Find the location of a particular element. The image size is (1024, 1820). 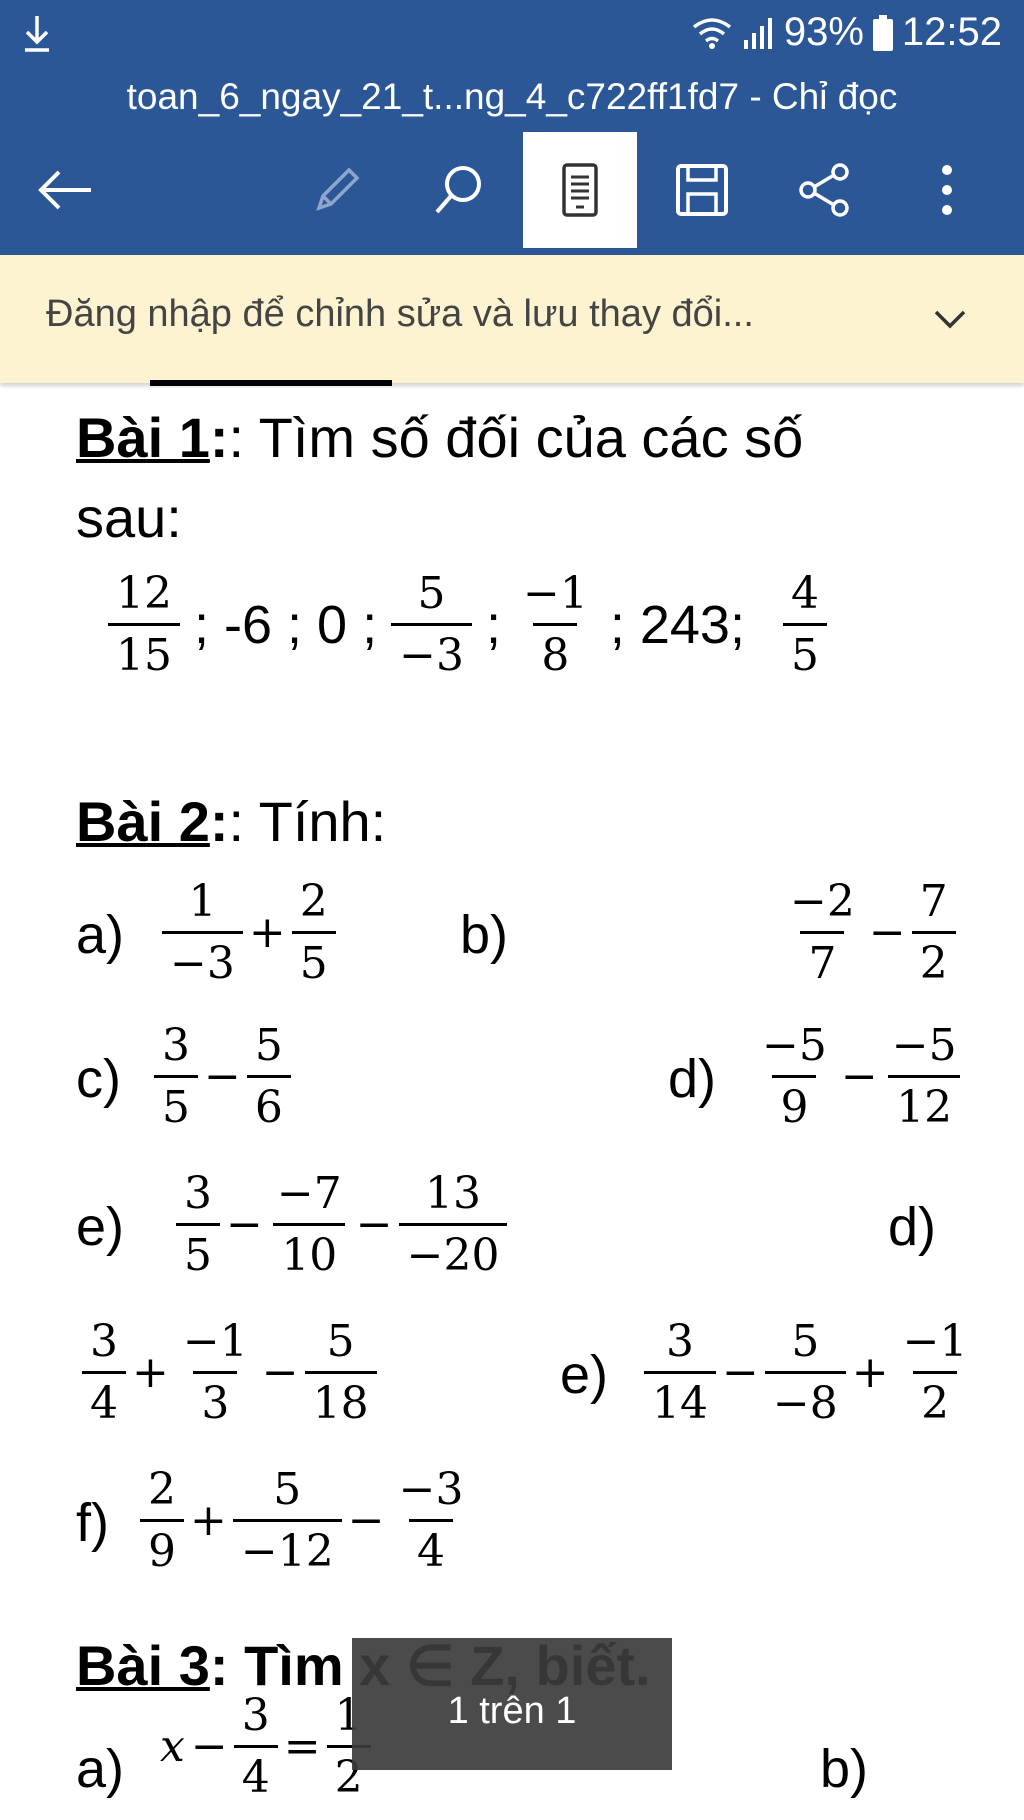

back-arrow-icon is located at coordinates (64, 190).